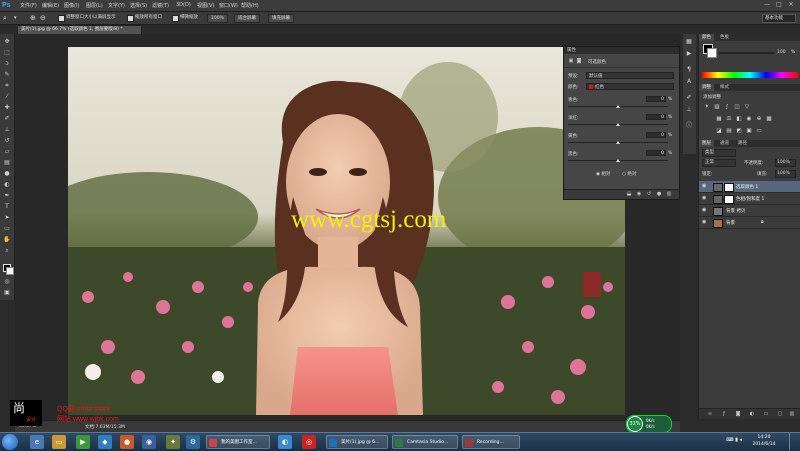 The height and width of the screenshot is (451, 800). I want to click on actual-pixels-button: 100%, so click(217, 18).